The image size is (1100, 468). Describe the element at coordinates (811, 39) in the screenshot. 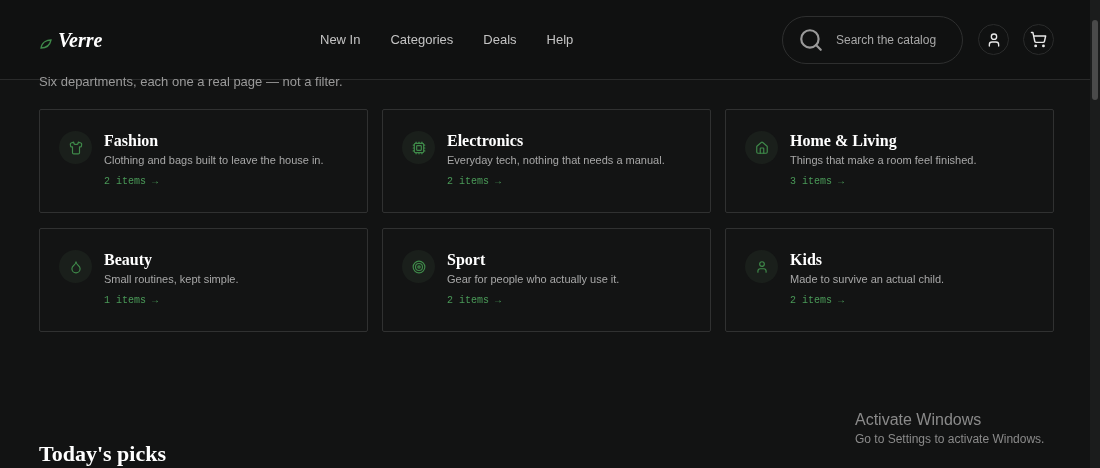

I see `search-icon` at that location.